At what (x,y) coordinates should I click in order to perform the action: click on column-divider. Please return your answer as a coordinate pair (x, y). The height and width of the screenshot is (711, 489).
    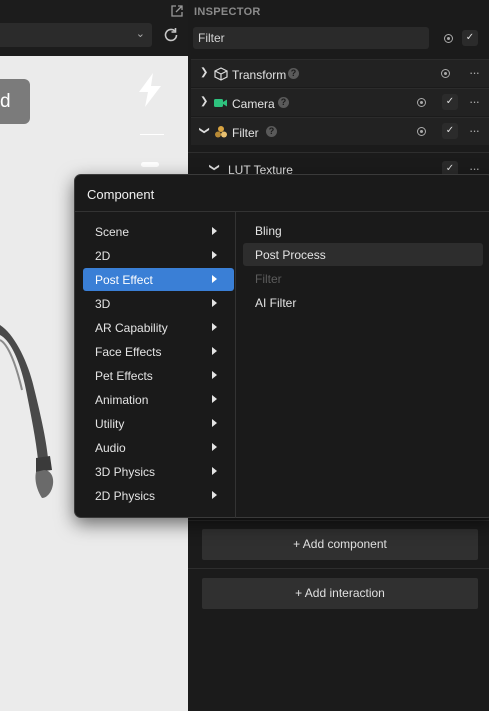
    Looking at the image, I should click on (235, 365).